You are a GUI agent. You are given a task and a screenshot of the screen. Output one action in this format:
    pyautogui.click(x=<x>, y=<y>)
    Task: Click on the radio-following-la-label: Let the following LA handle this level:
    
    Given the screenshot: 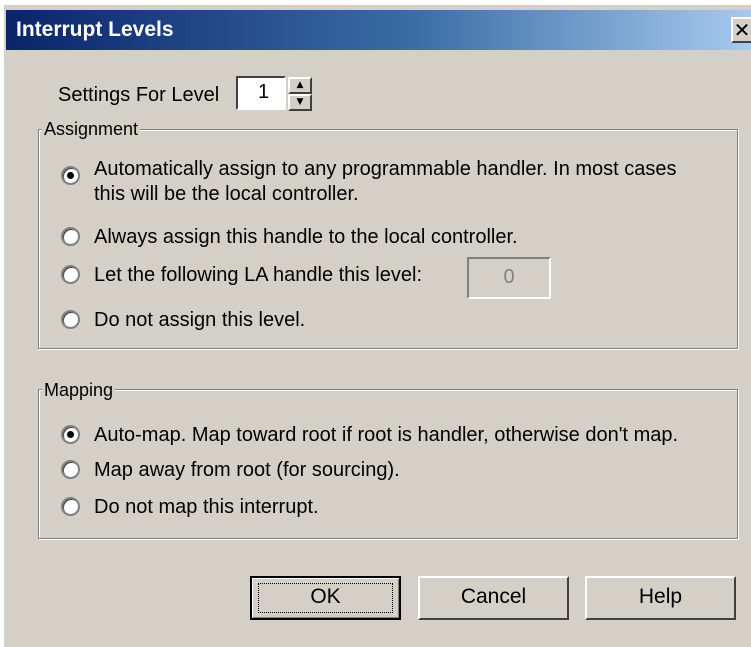 What is the action you would take?
    pyautogui.click(x=258, y=275)
    